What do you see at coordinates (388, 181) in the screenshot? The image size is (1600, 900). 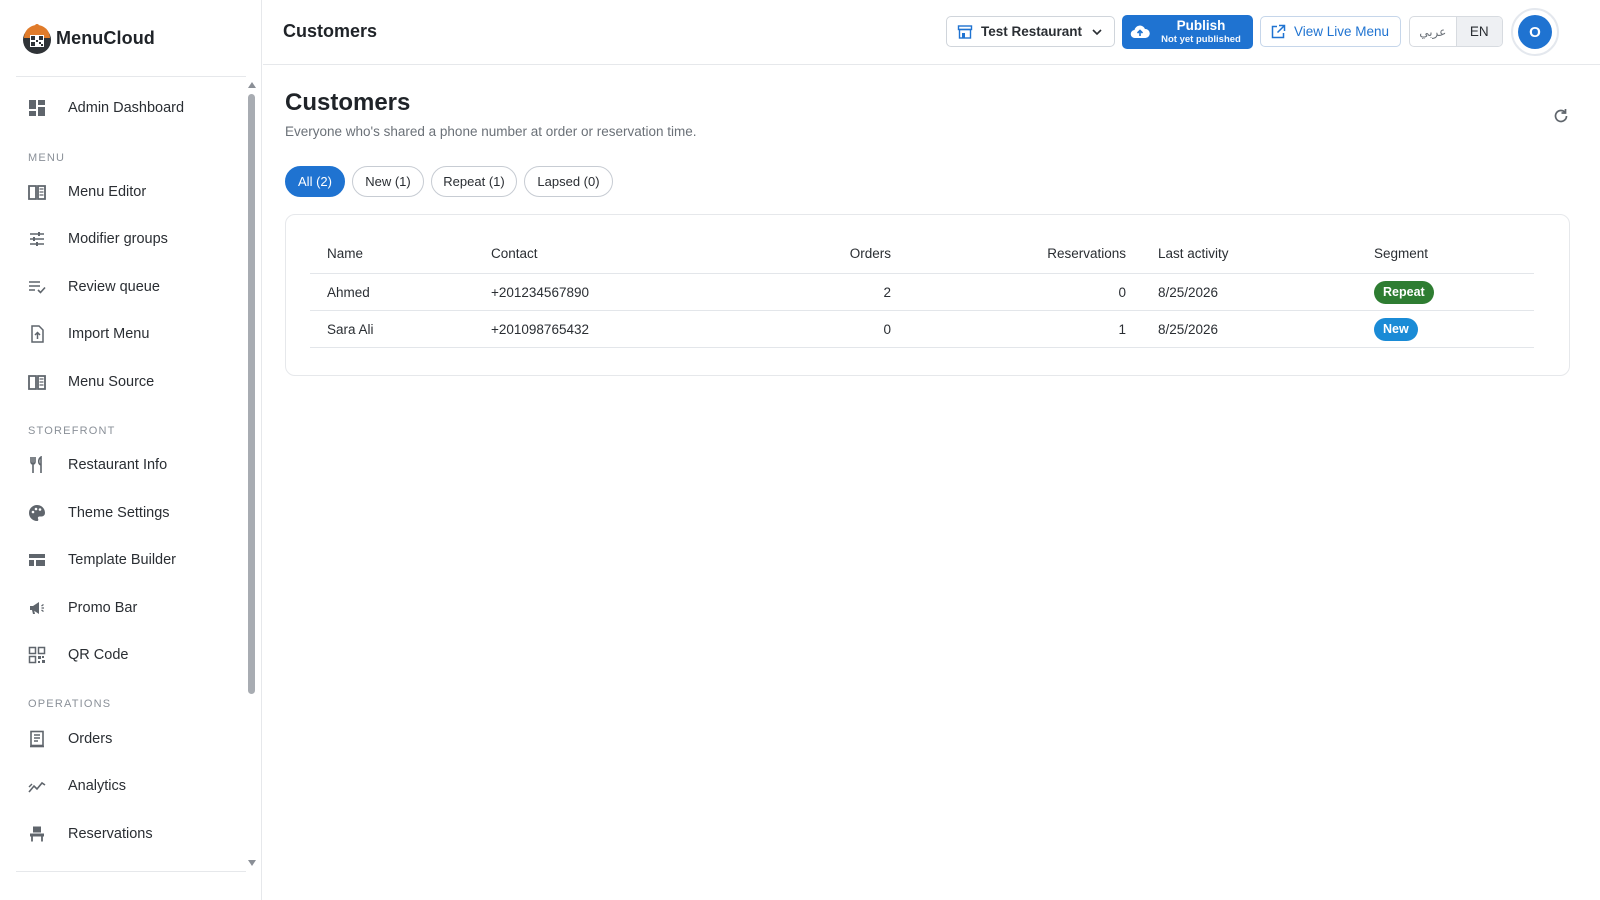 I see `filter-chip-new: New (1)` at bounding box center [388, 181].